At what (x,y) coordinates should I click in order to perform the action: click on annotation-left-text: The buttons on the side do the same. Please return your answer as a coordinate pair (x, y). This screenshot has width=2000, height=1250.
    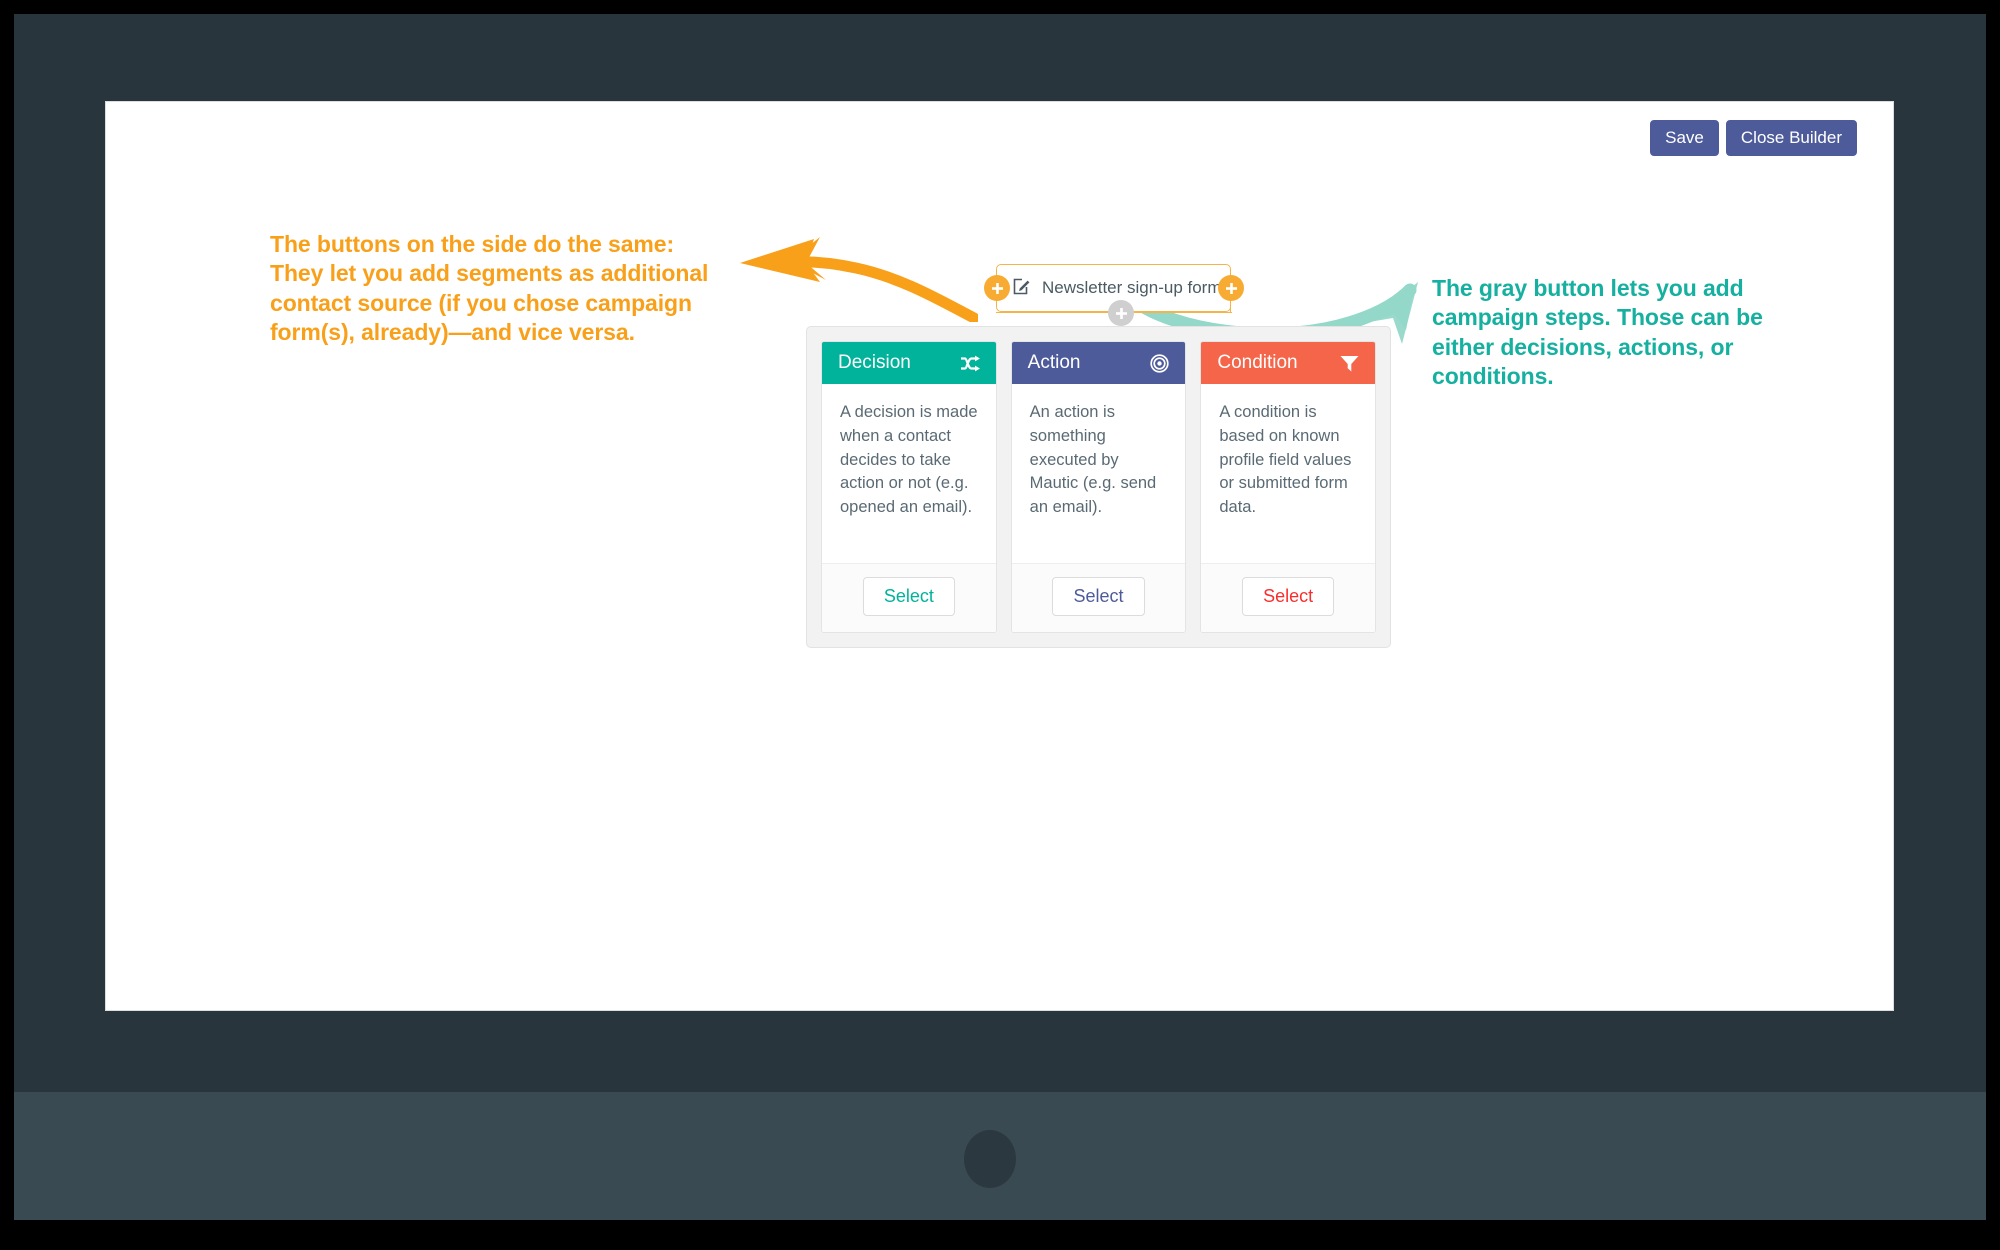
    Looking at the image, I should click on (489, 288).